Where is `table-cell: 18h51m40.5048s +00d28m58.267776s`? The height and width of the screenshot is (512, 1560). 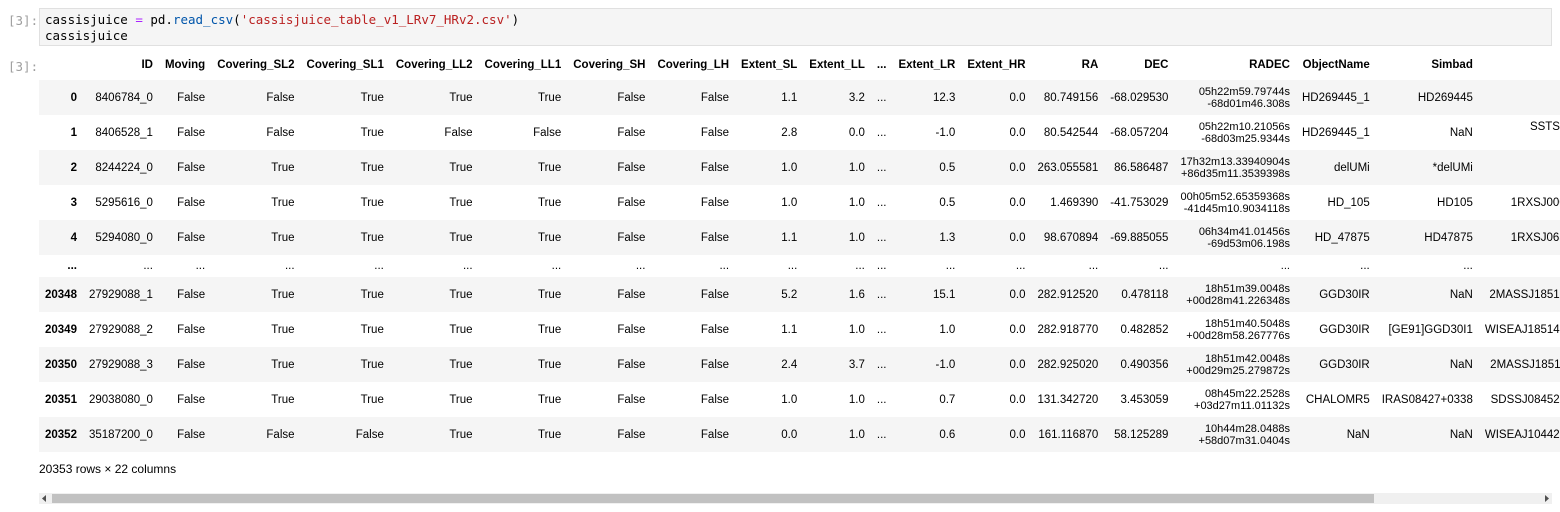
table-cell: 18h51m40.5048s +00d28m58.267776s is located at coordinates (1238, 329).